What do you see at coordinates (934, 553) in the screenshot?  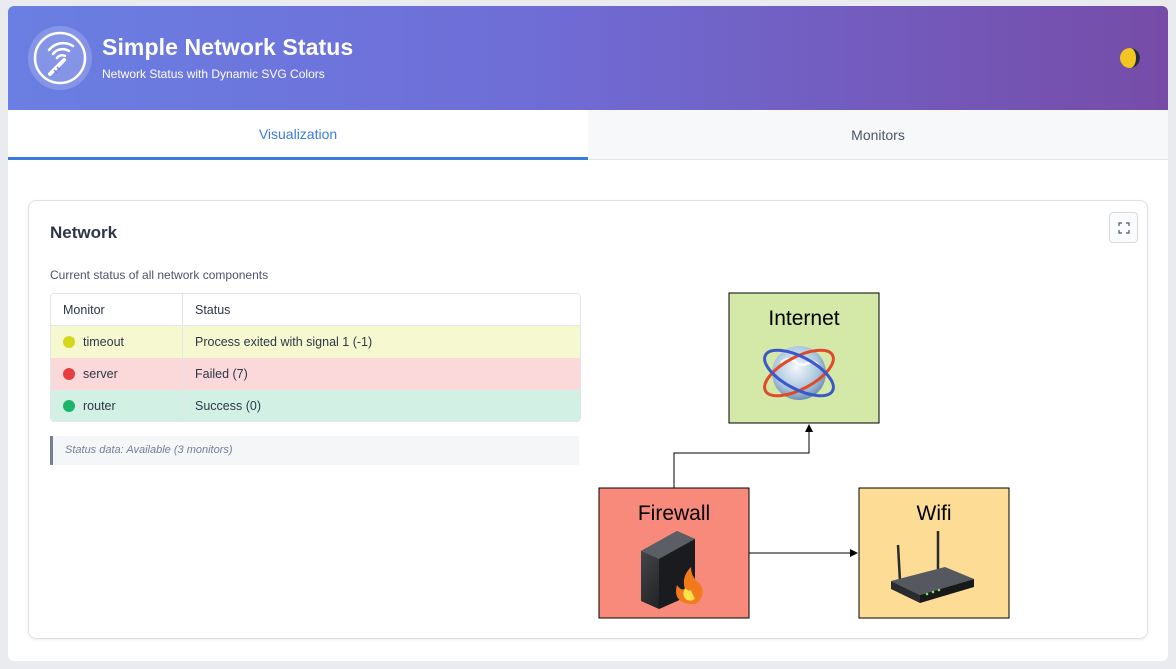 I see `node-wifi: Wifi` at bounding box center [934, 553].